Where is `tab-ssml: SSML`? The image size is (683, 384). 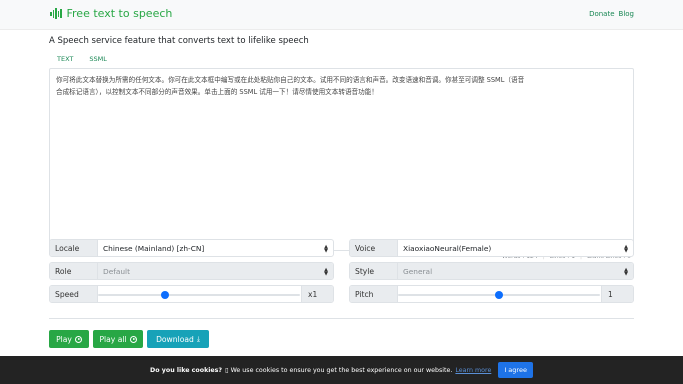 tab-ssml: SSML is located at coordinates (97, 61).